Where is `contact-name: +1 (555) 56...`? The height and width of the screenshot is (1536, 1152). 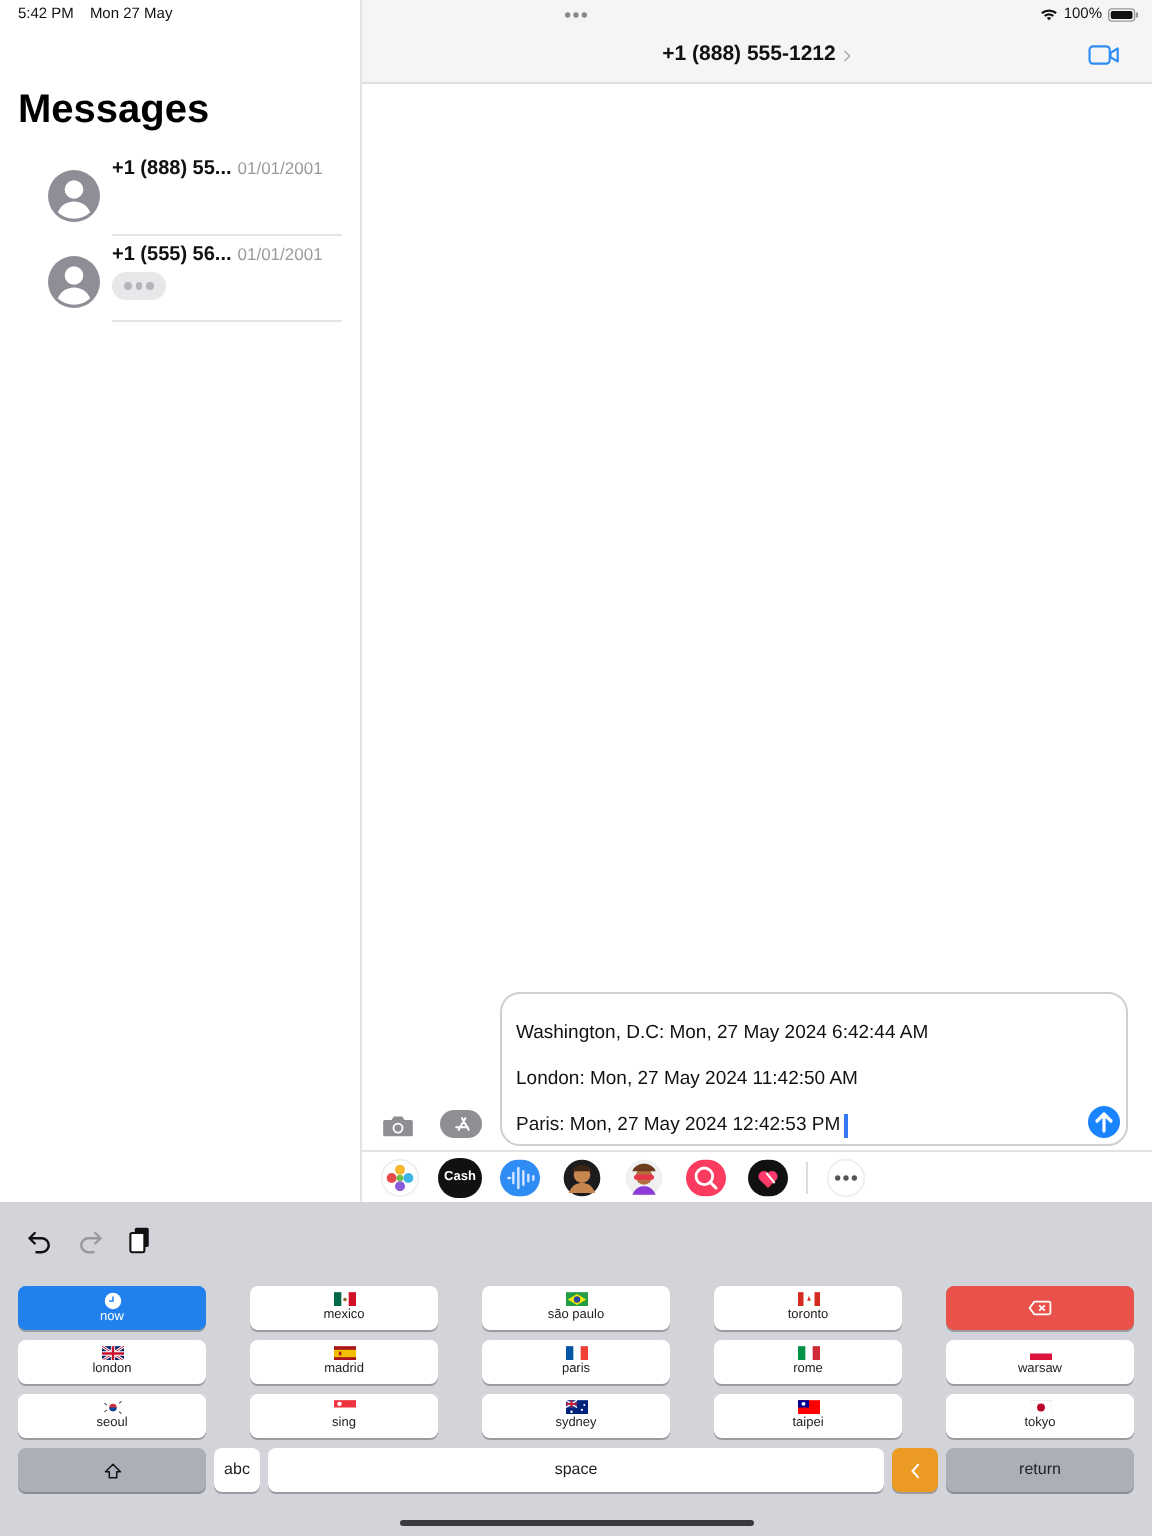
contact-name: +1 (555) 56... is located at coordinates (172, 256).